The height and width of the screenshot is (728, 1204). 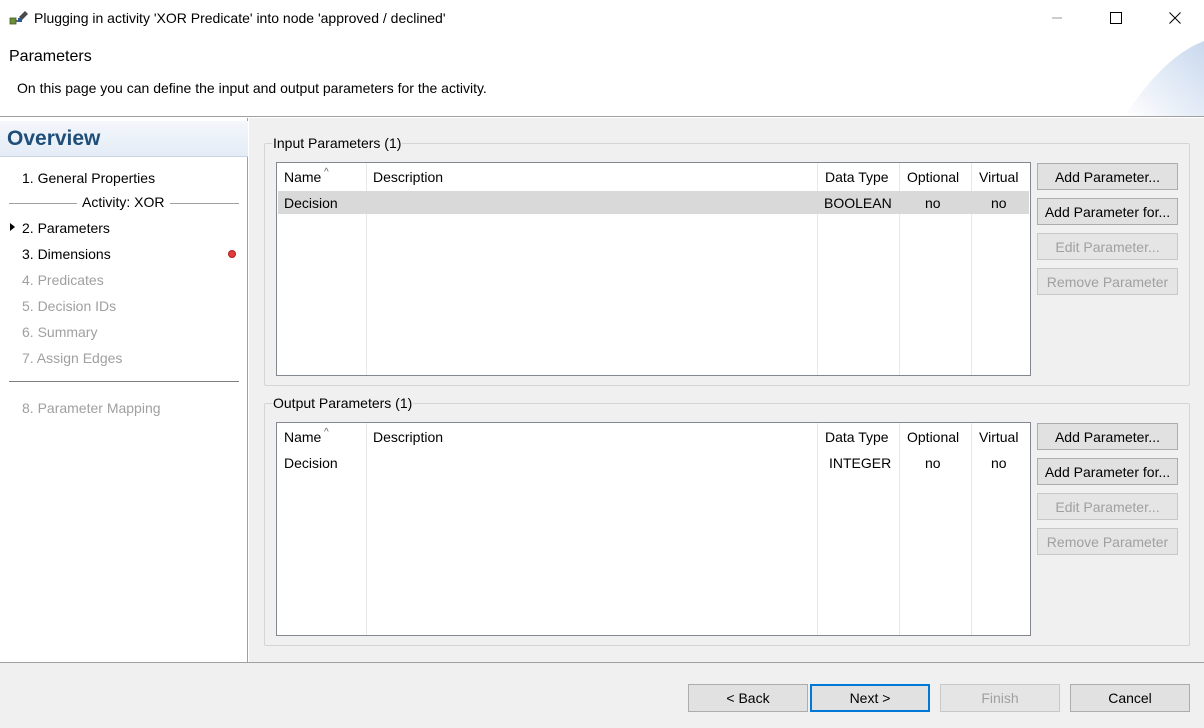 What do you see at coordinates (12, 227) in the screenshot?
I see `current-step-arrow-icon` at bounding box center [12, 227].